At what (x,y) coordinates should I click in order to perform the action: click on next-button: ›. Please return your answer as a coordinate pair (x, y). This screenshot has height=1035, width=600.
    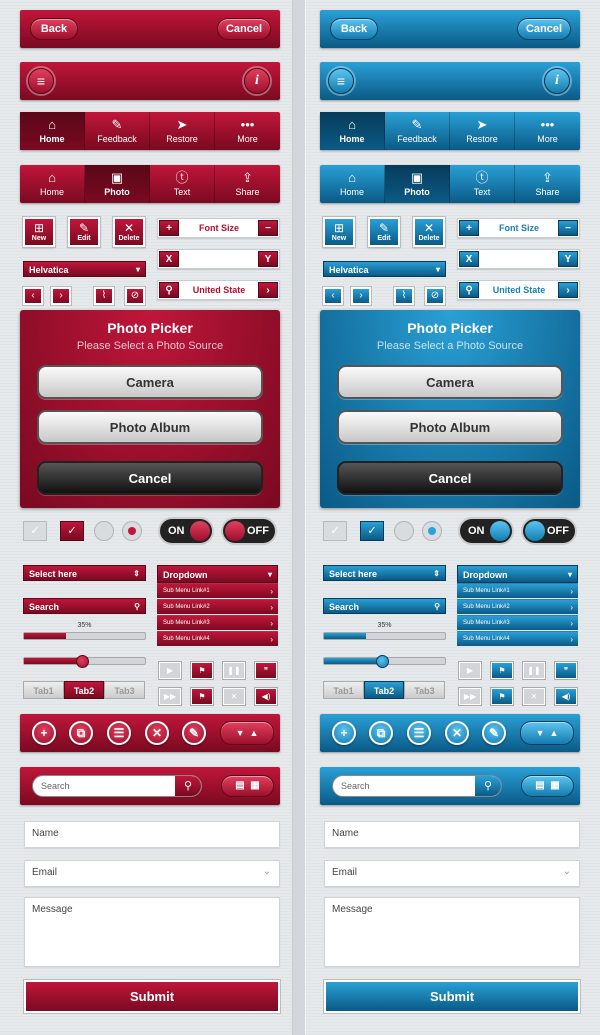
    Looking at the image, I should click on (361, 296).